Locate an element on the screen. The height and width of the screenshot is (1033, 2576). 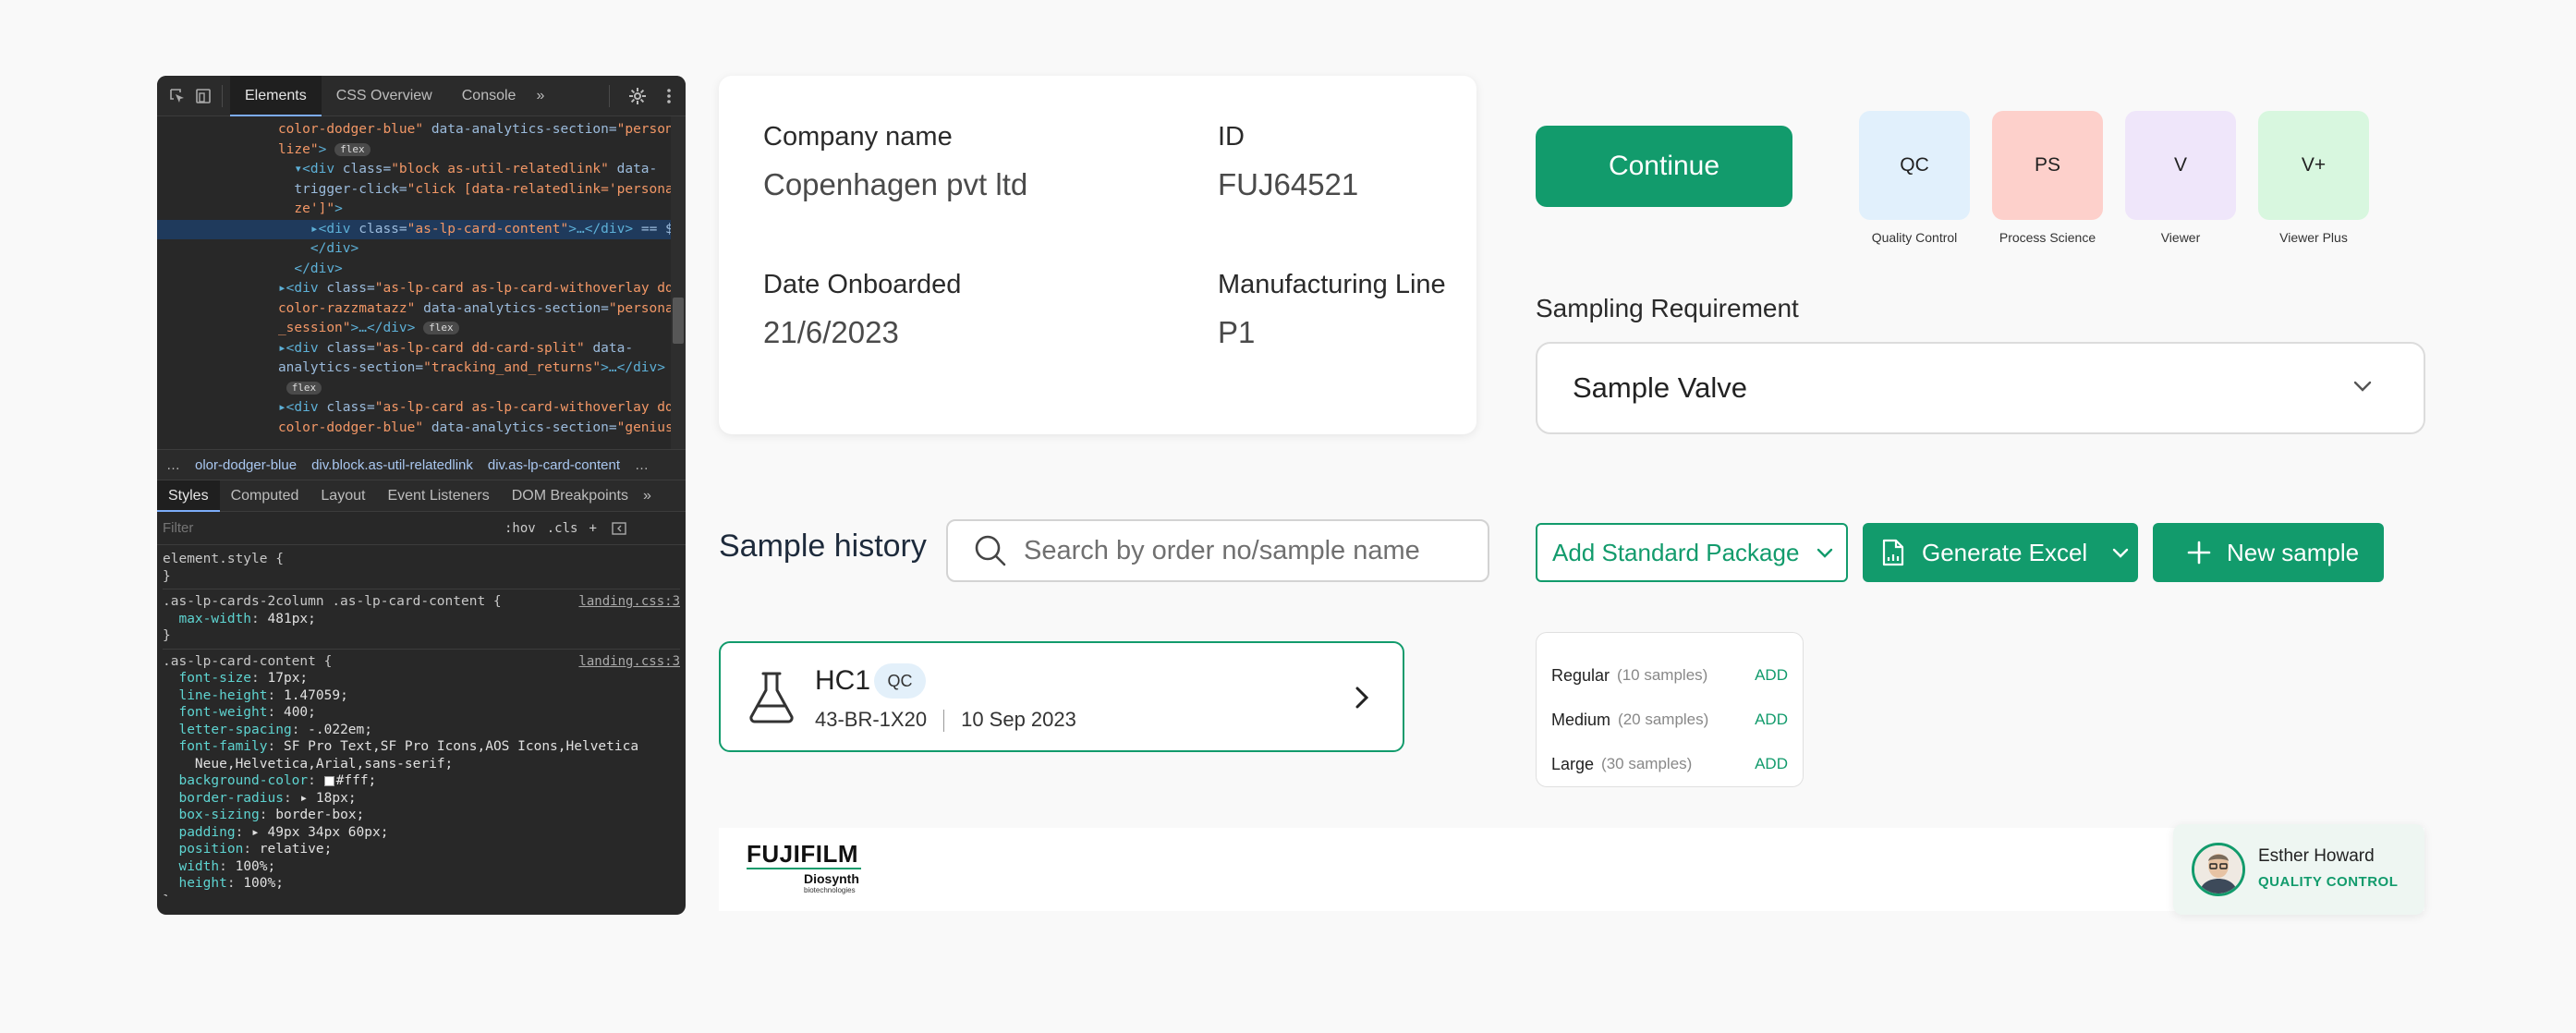
new-rule-button: + is located at coordinates (592, 529).